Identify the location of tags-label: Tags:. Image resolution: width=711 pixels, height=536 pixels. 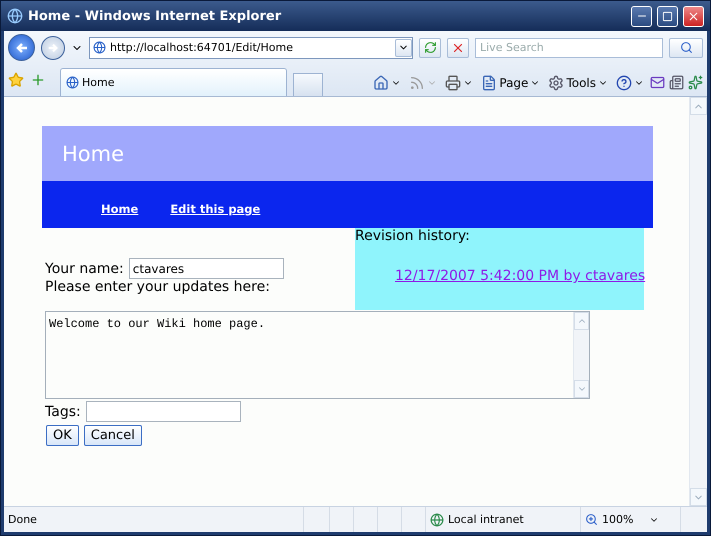
(63, 412).